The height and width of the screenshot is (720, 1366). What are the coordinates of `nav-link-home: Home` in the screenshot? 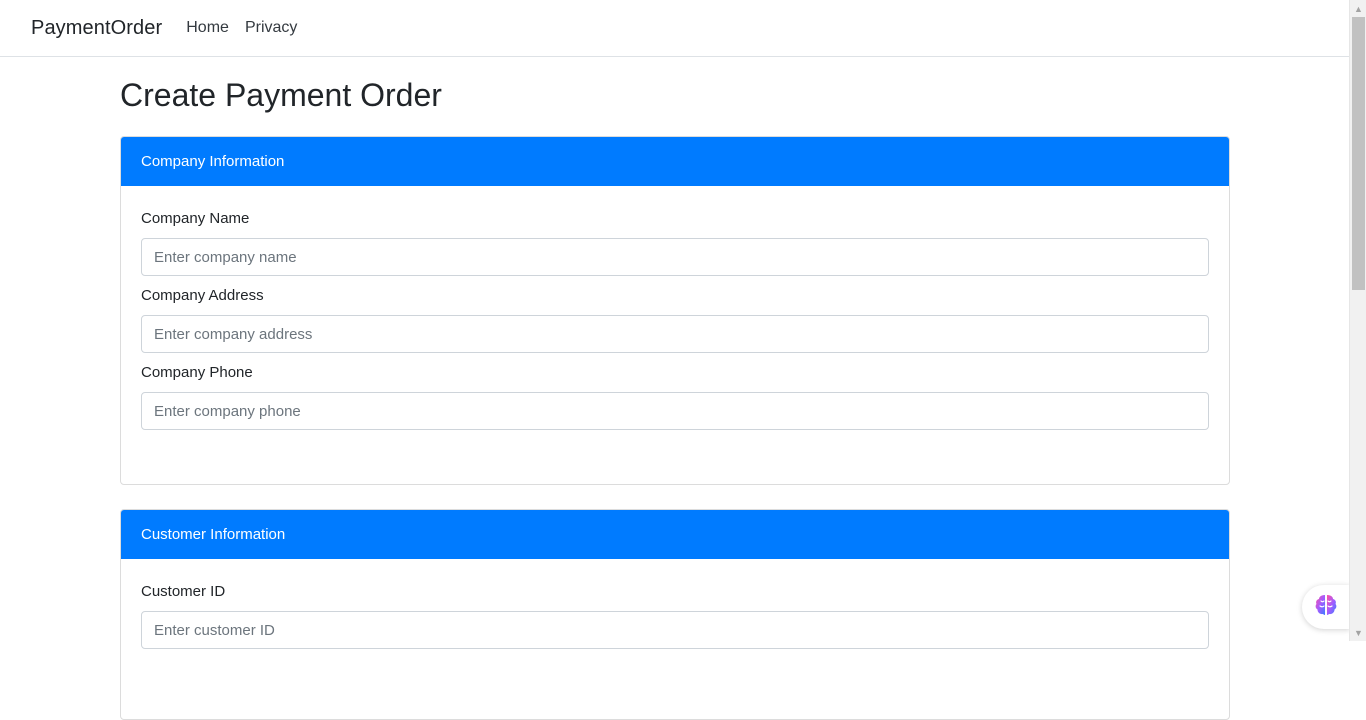 It's located at (207, 28).